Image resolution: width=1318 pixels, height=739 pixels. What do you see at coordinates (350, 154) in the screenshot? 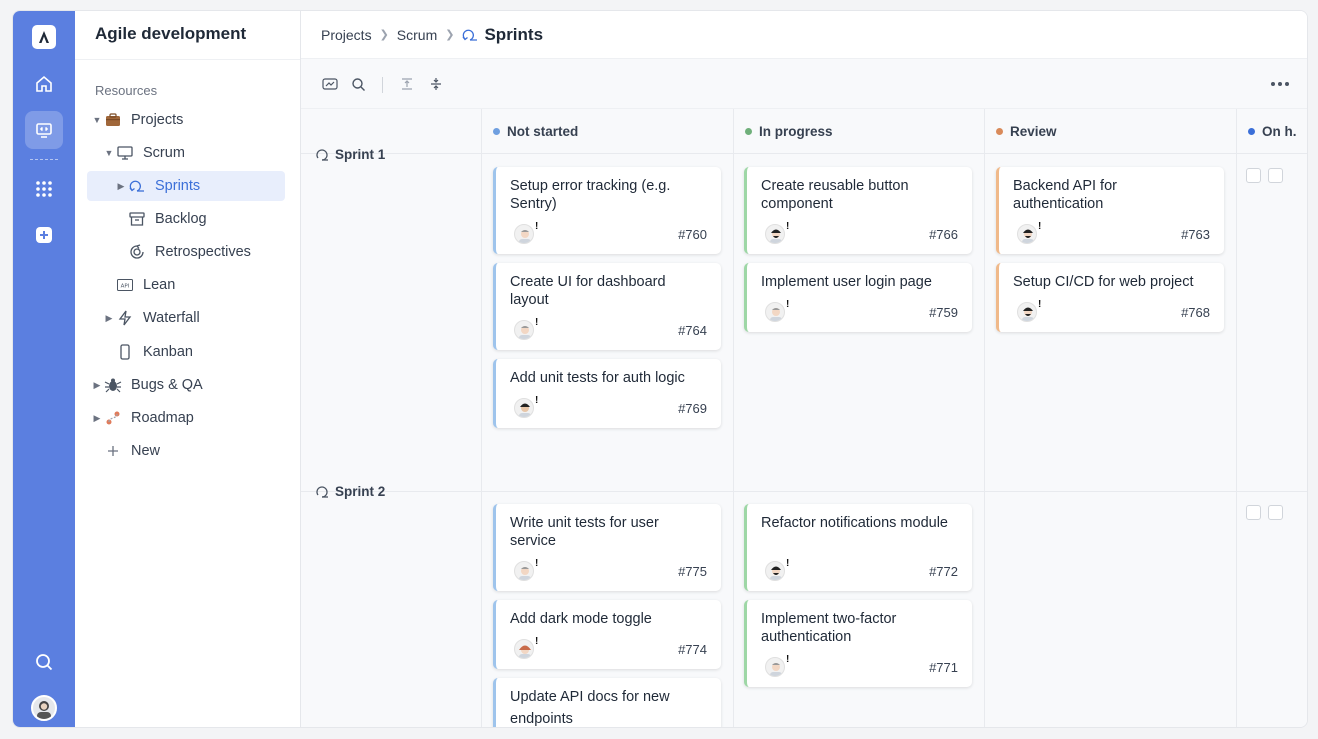
I see `sprint-group-1: Sprint 1` at bounding box center [350, 154].